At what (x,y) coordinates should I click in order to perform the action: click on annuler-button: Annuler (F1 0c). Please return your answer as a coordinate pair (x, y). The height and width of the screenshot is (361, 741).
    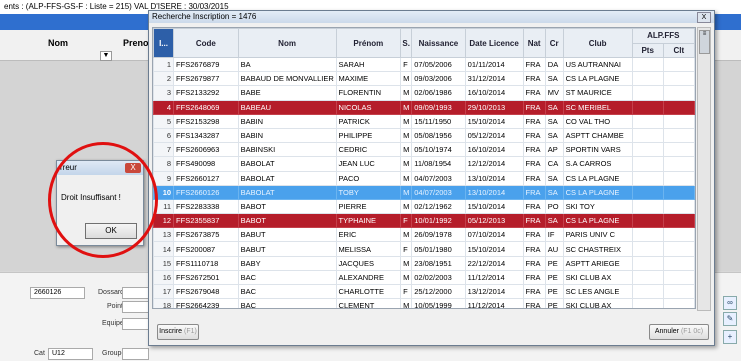
    Looking at the image, I should click on (679, 332).